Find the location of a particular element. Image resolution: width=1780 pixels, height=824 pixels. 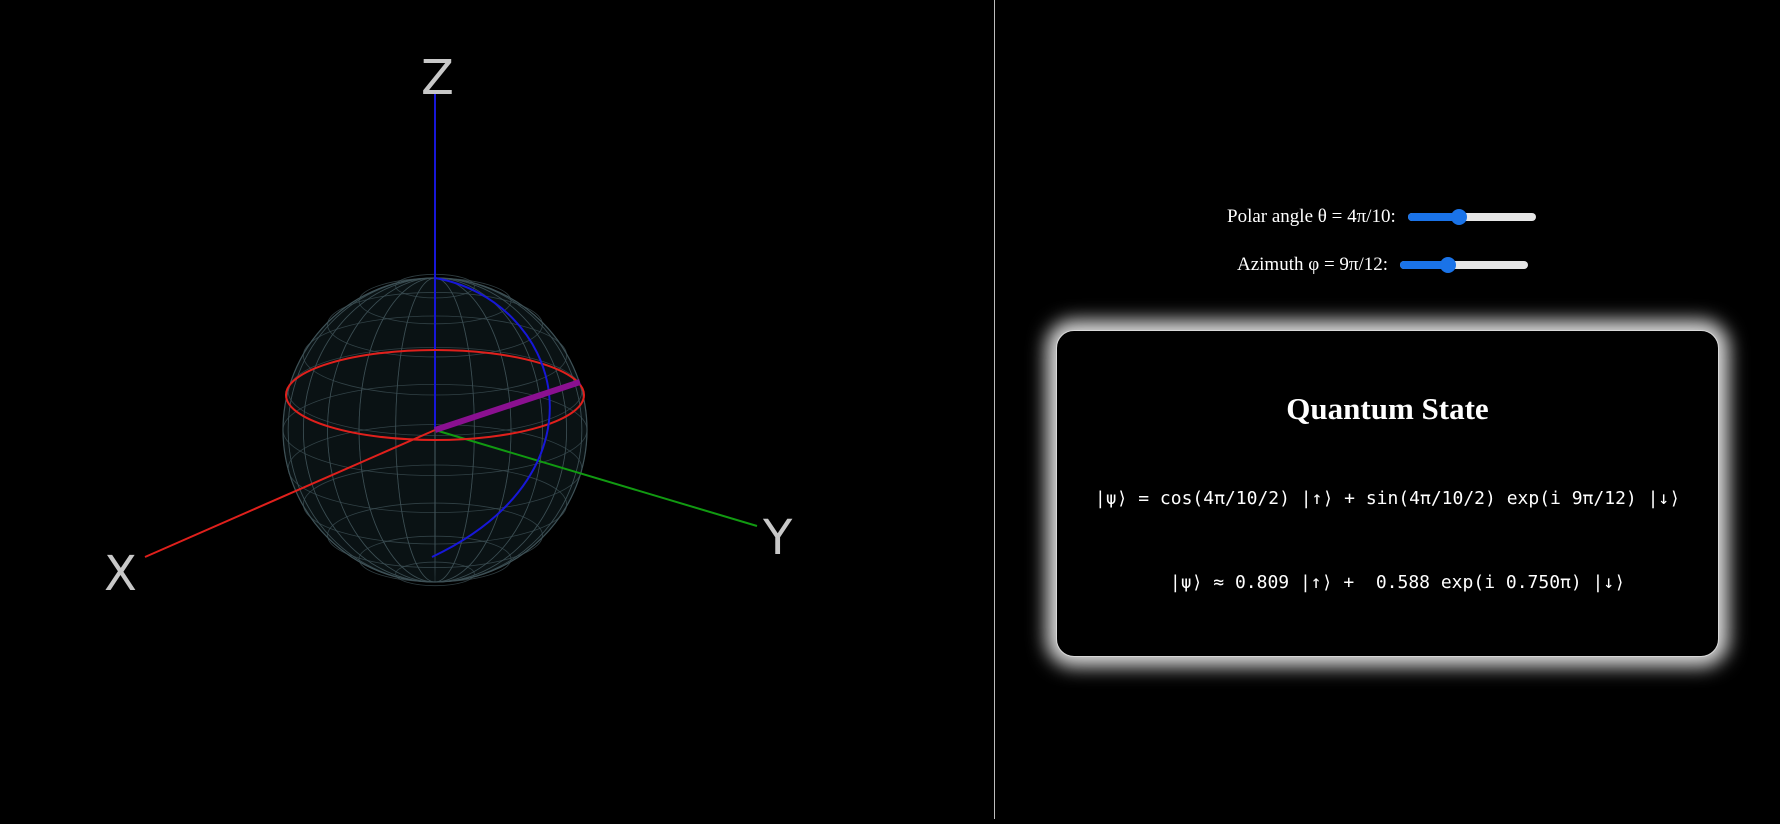

polar-angle-slider is located at coordinates (1471, 217).